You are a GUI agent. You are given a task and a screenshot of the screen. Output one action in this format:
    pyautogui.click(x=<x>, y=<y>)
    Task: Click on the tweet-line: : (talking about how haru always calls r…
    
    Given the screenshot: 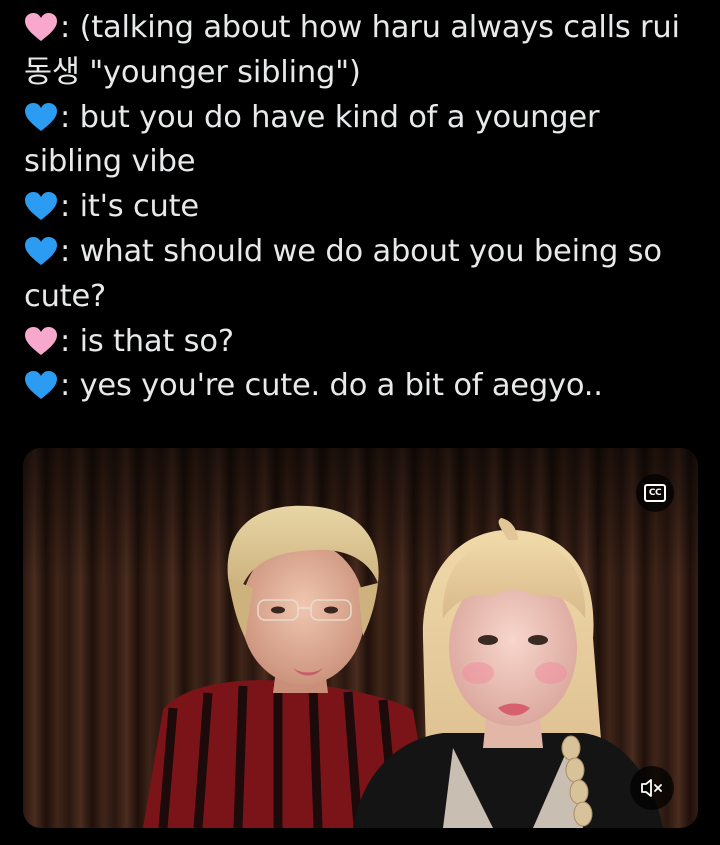 What is the action you would take?
    pyautogui.click(x=364, y=28)
    